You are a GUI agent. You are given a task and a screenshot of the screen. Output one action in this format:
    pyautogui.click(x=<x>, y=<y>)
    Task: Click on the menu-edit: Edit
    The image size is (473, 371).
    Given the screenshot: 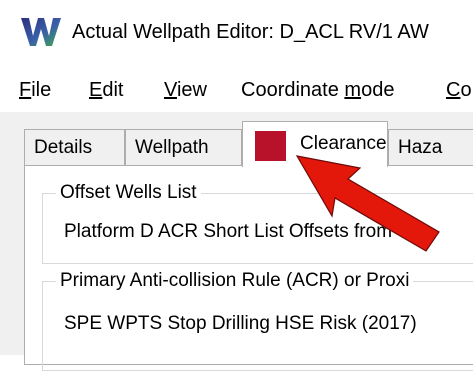 What is the action you would take?
    pyautogui.click(x=106, y=90)
    